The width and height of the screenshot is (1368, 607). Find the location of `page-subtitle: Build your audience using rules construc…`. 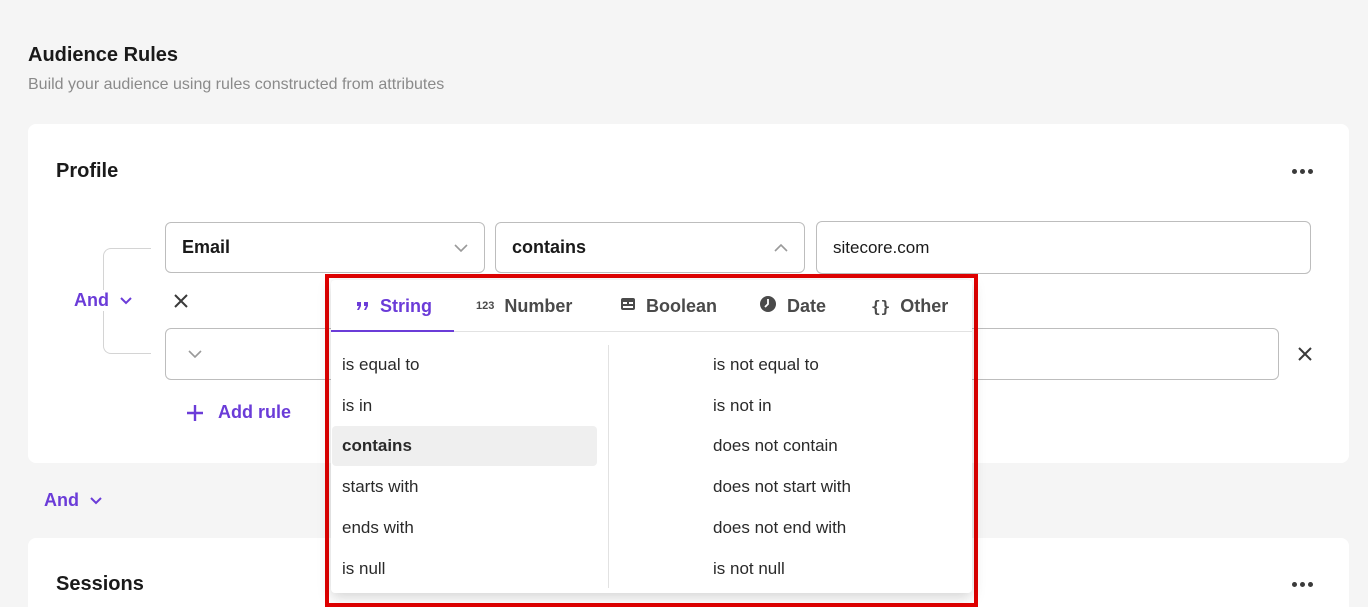

page-subtitle: Build your audience using rules construc… is located at coordinates (236, 84).